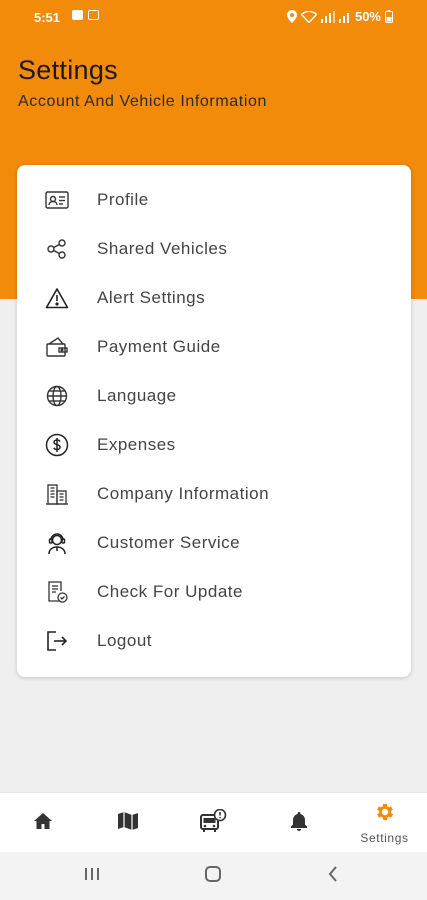  I want to click on menu-item-label: Language, so click(137, 395).